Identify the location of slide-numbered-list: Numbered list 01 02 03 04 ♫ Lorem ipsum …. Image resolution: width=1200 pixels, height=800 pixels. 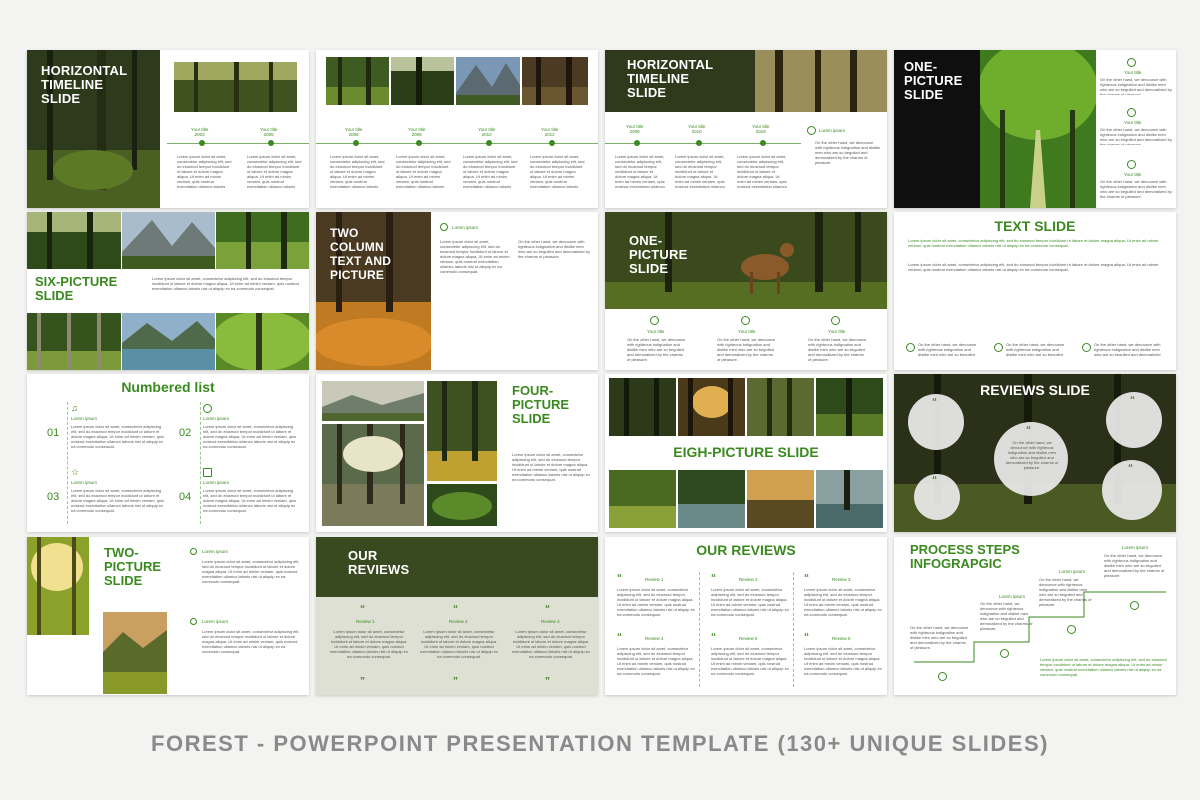
(168, 453).